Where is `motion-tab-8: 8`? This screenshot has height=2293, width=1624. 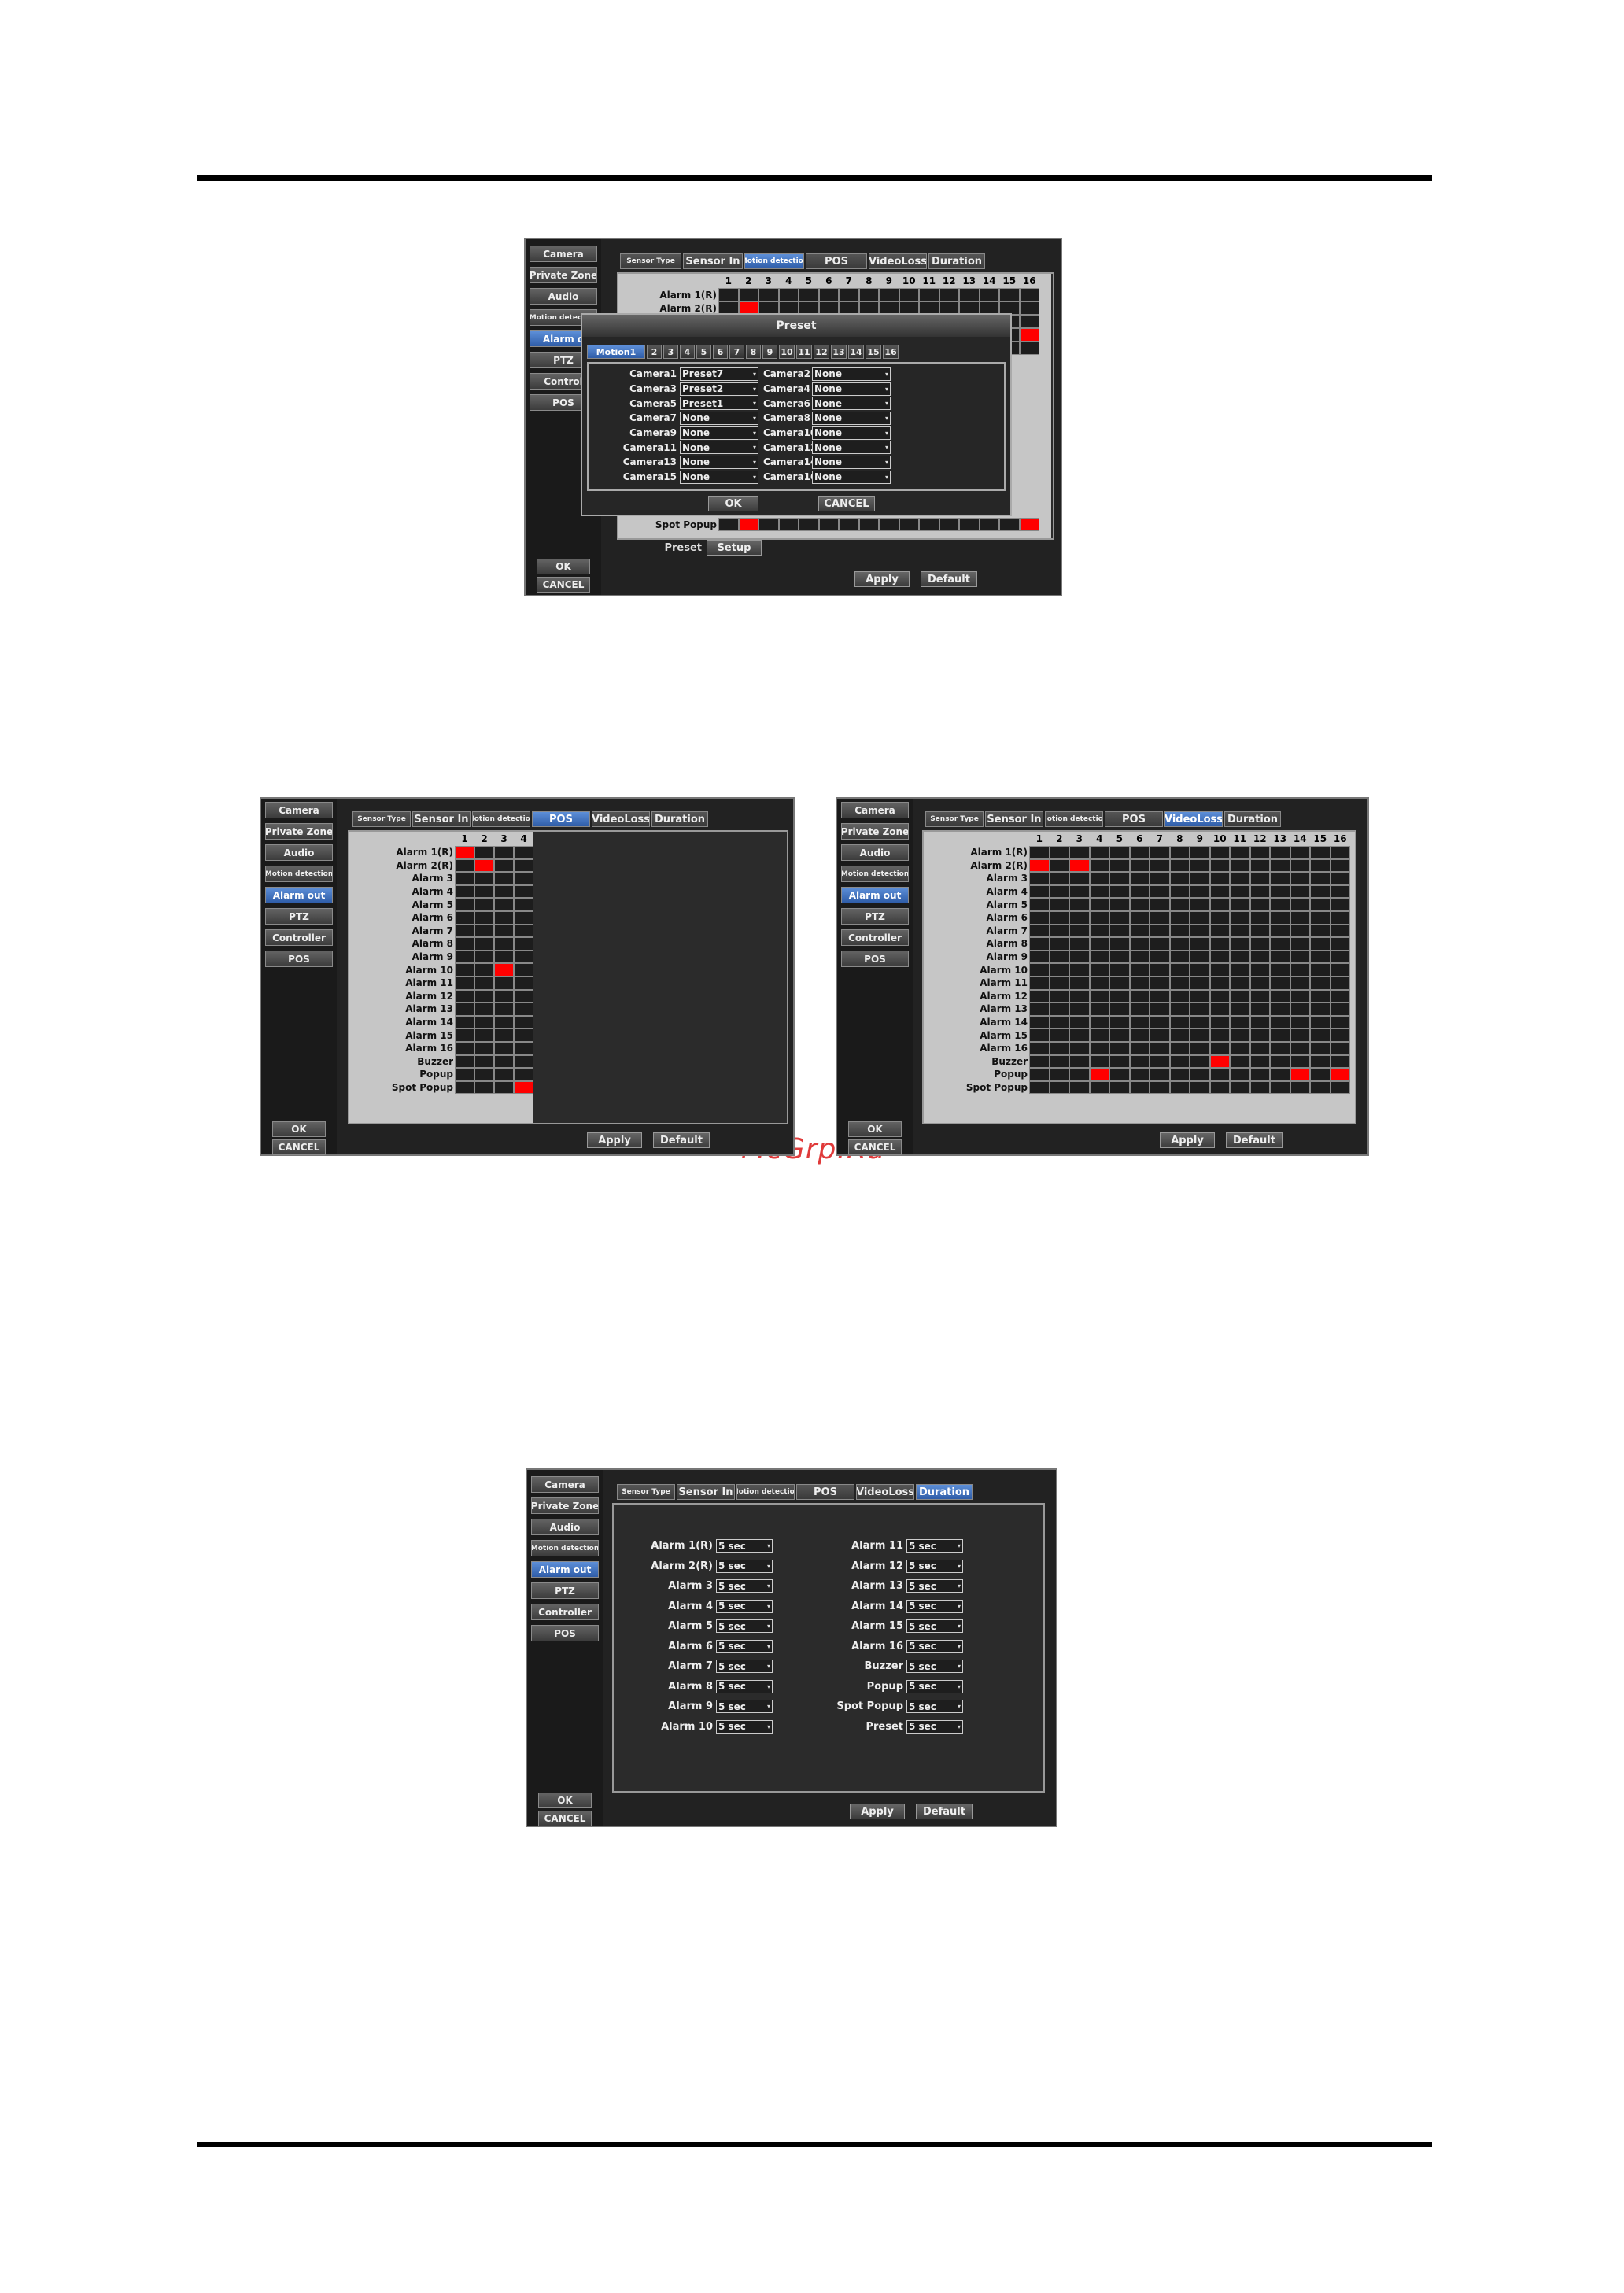
motion-tab-8: 8 is located at coordinates (753, 352).